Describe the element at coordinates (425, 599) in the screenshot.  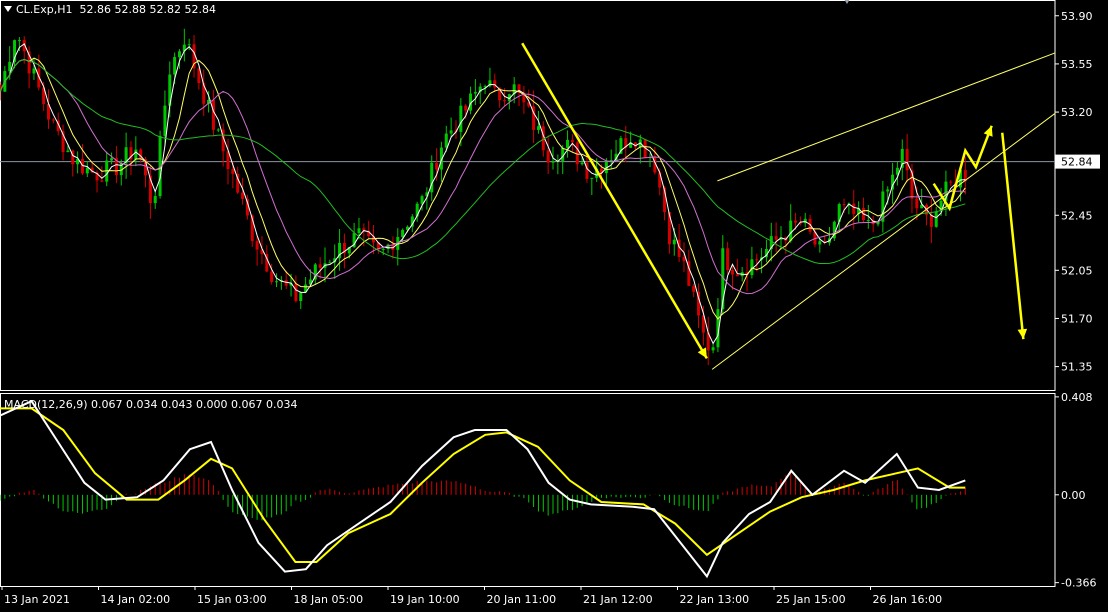
I see `time-axis-label: 19 Jan 10:00` at that location.